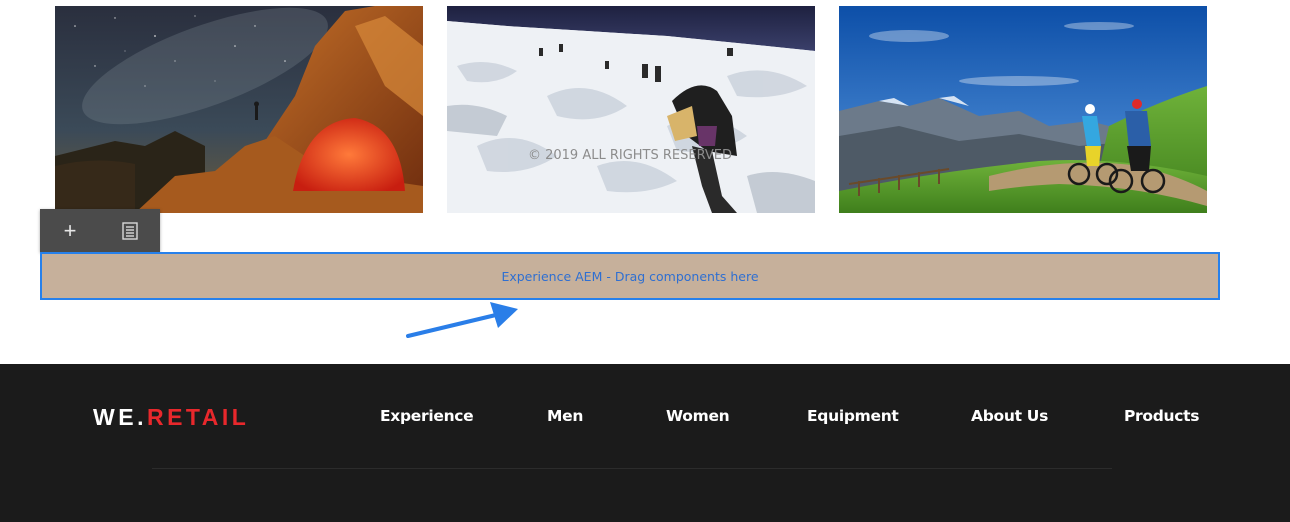 The width and height of the screenshot is (1290, 522). Describe the element at coordinates (853, 416) in the screenshot. I see `footer-nav-equipment: Equipment` at that location.